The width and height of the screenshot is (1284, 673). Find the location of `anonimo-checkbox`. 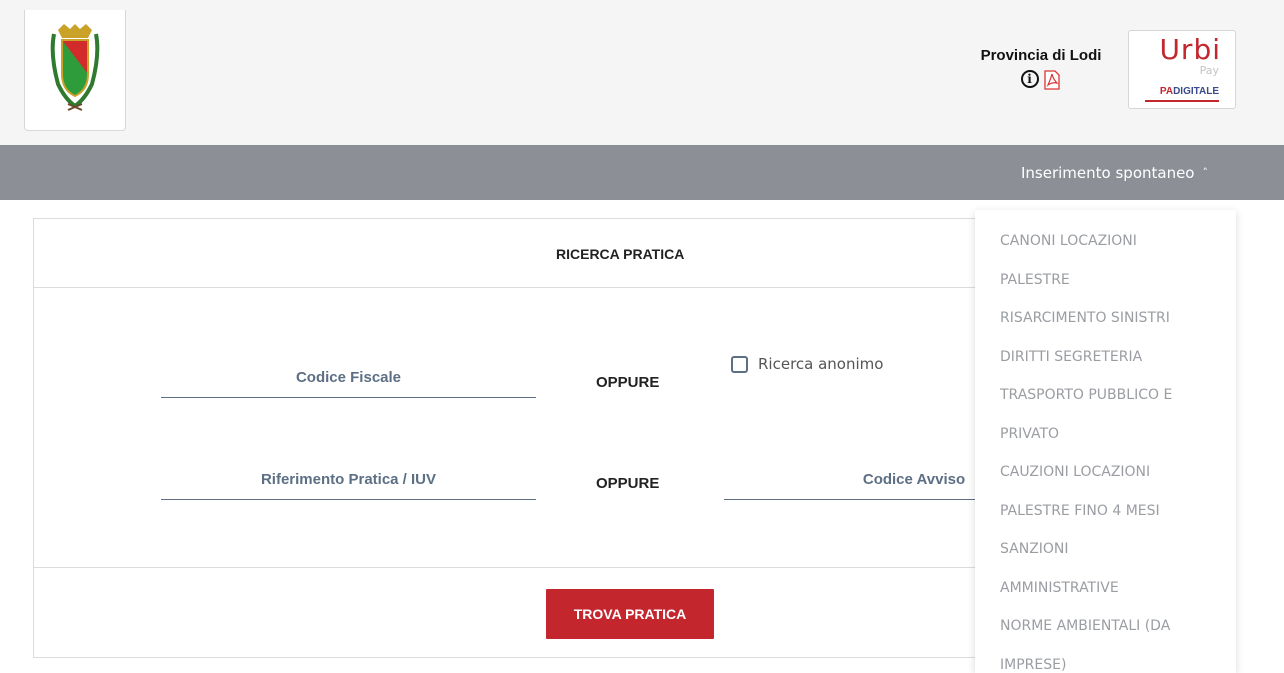

anonimo-checkbox is located at coordinates (739, 364).